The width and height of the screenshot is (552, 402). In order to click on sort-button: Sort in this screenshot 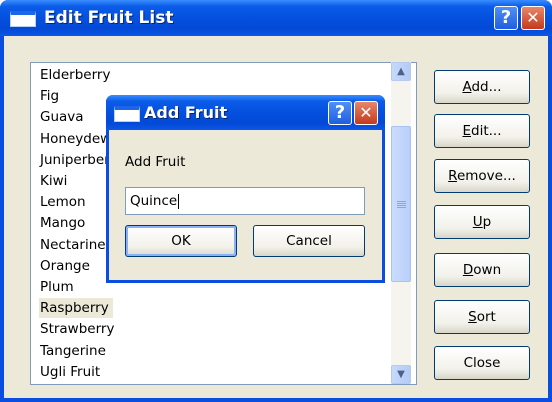, I will do `click(482, 317)`.